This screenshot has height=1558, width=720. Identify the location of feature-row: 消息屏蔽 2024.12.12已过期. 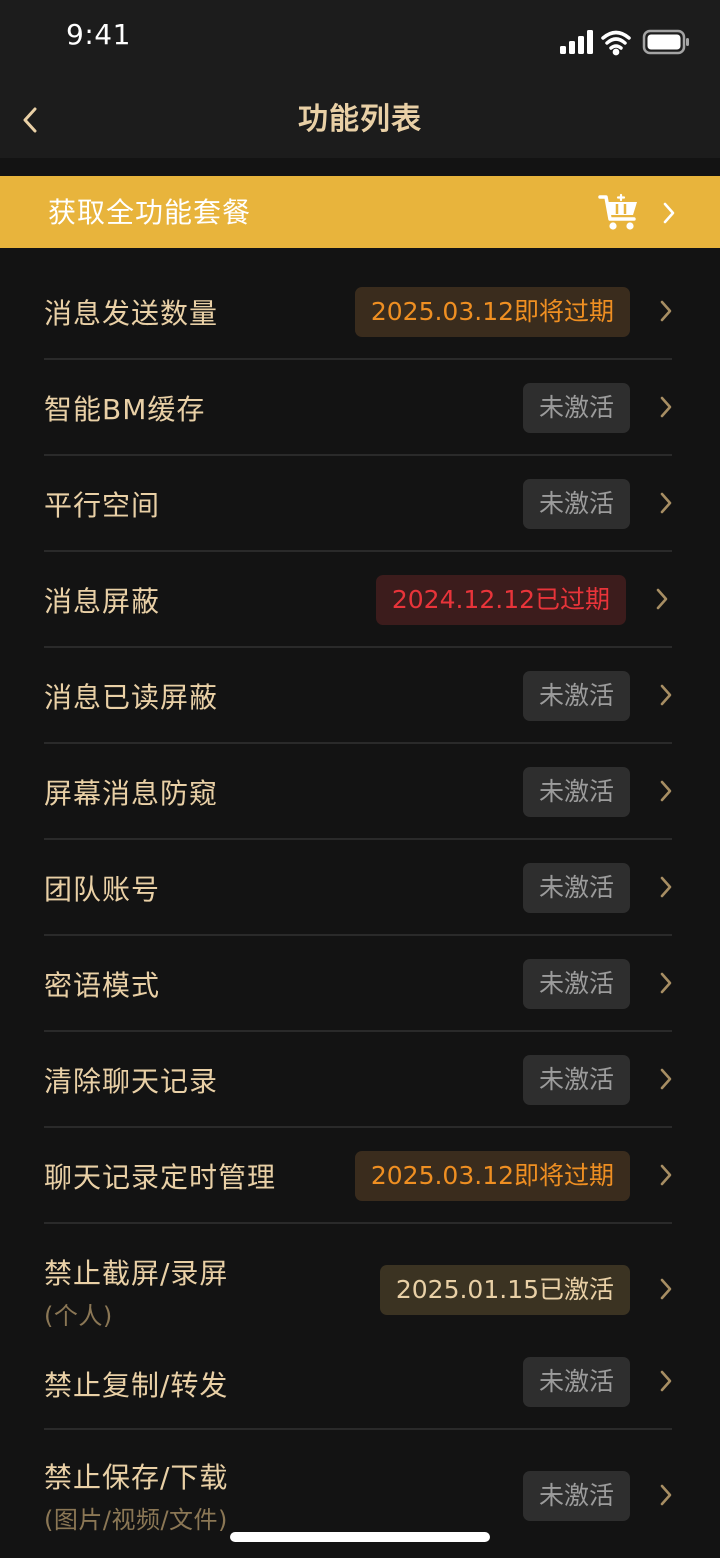
(358, 600).